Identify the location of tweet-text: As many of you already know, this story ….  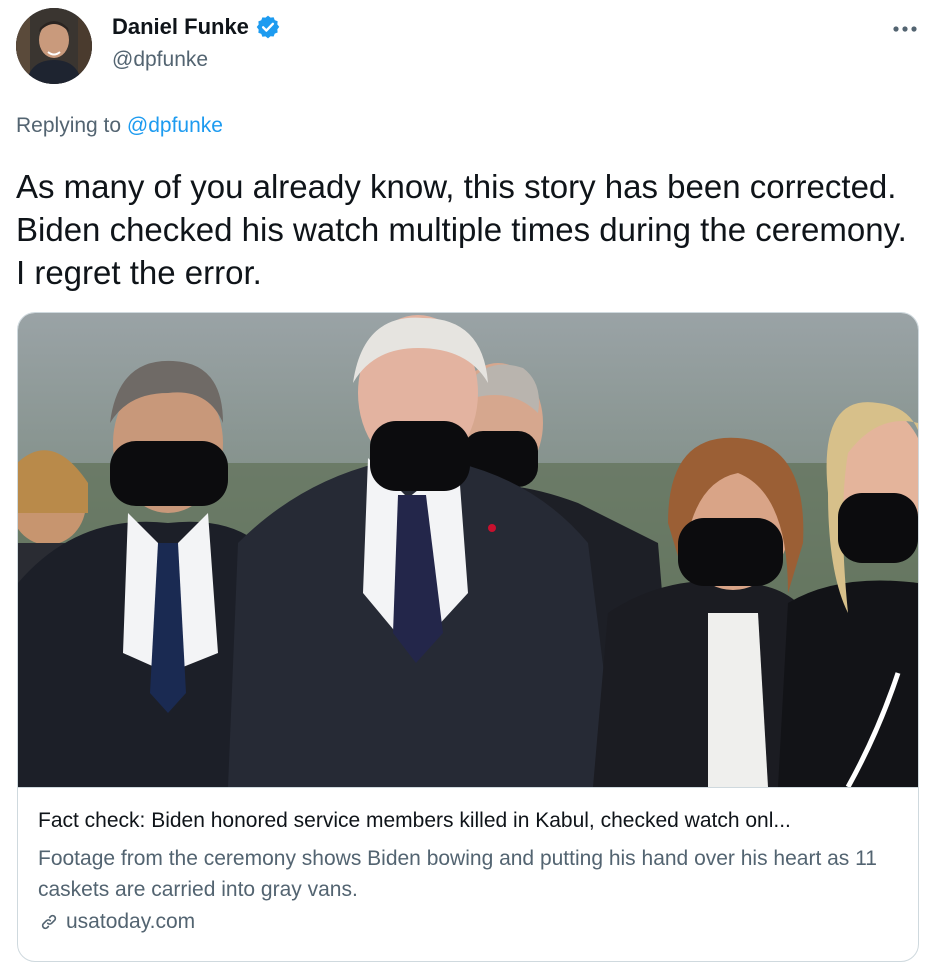
(461, 229).